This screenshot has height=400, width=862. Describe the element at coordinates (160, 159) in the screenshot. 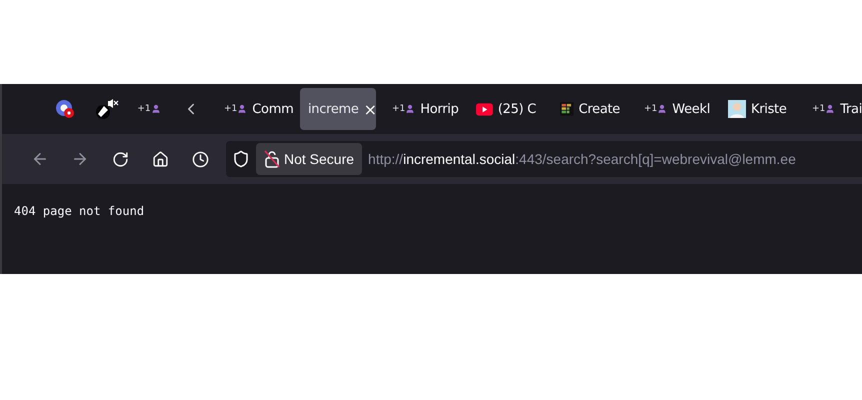

I see `home-icon` at that location.